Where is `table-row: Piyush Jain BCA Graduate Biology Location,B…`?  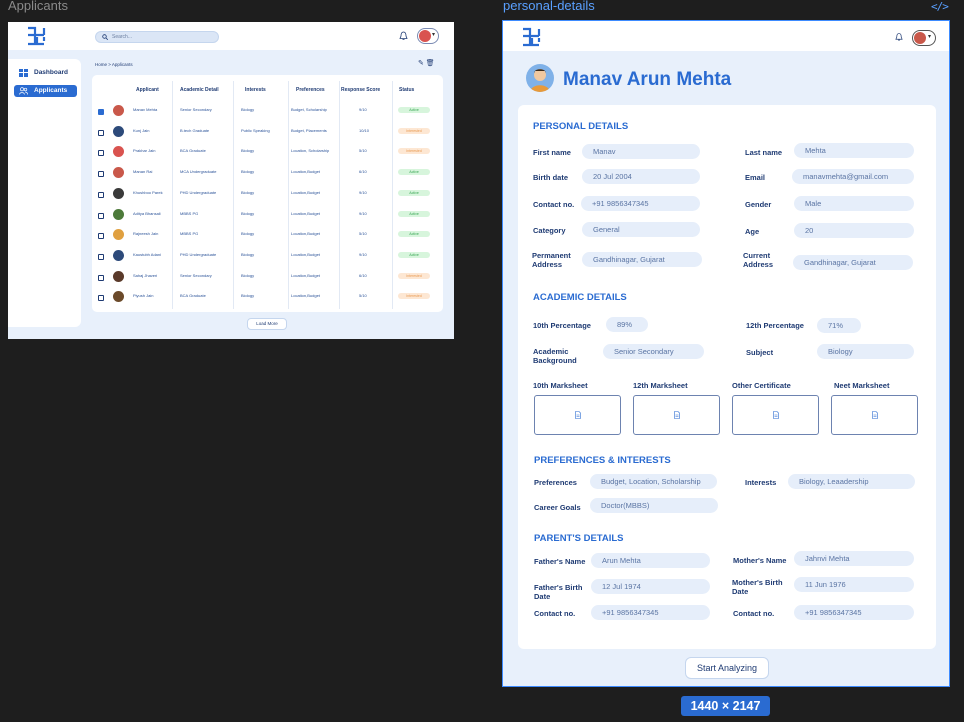 table-row: Piyush Jain BCA Graduate Biology Location,B… is located at coordinates (267, 298).